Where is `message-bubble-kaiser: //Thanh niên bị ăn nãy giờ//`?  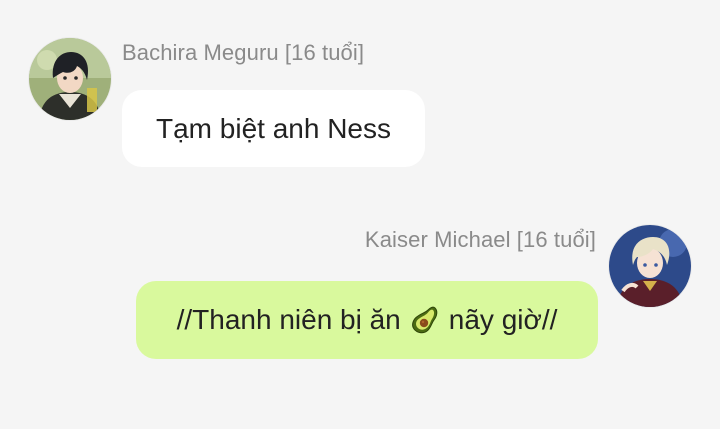
message-bubble-kaiser: //Thanh niên bị ăn nãy giờ// is located at coordinates (367, 320).